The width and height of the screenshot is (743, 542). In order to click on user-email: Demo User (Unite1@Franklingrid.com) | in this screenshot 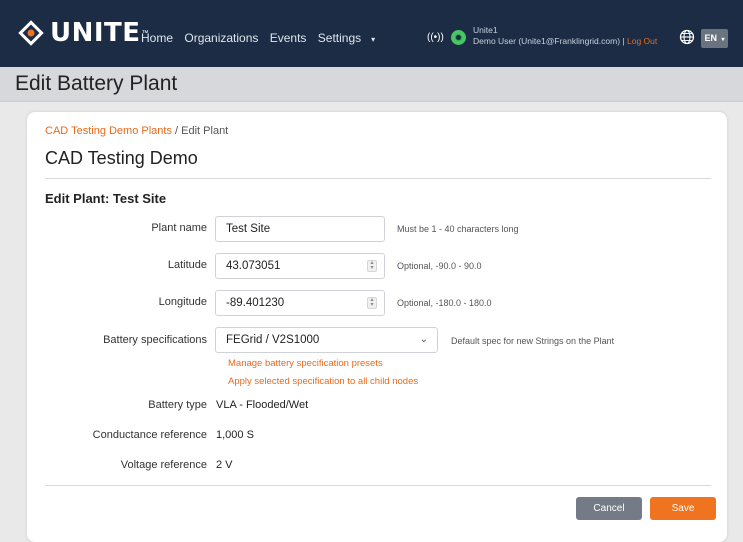, I will do `click(549, 41)`.